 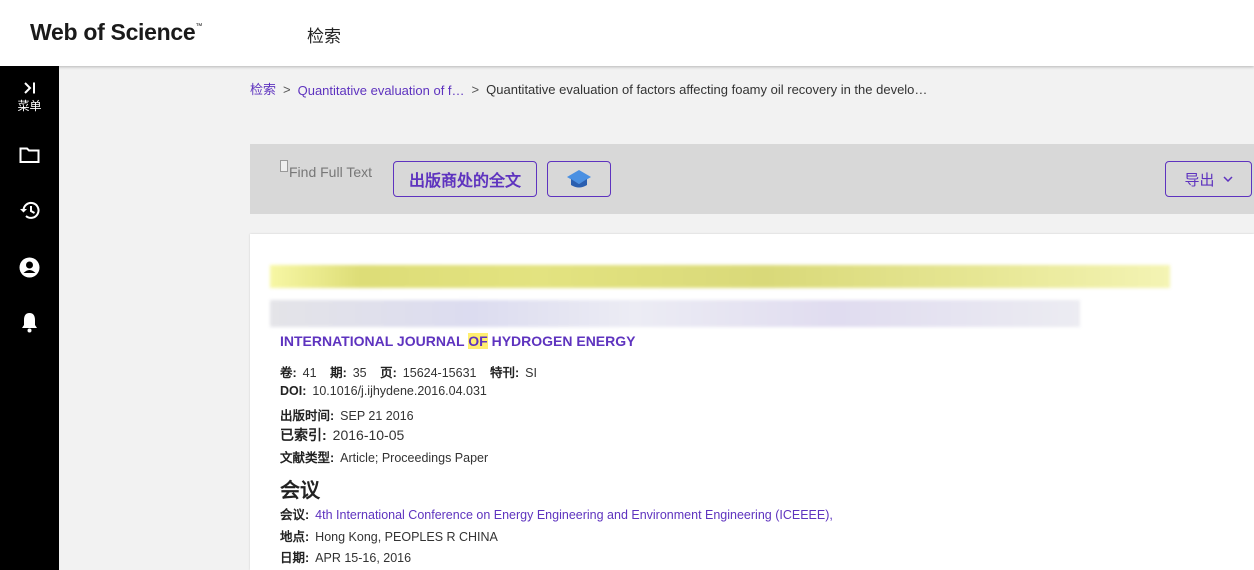 I want to click on sidebar-account-button, so click(x=29, y=267).